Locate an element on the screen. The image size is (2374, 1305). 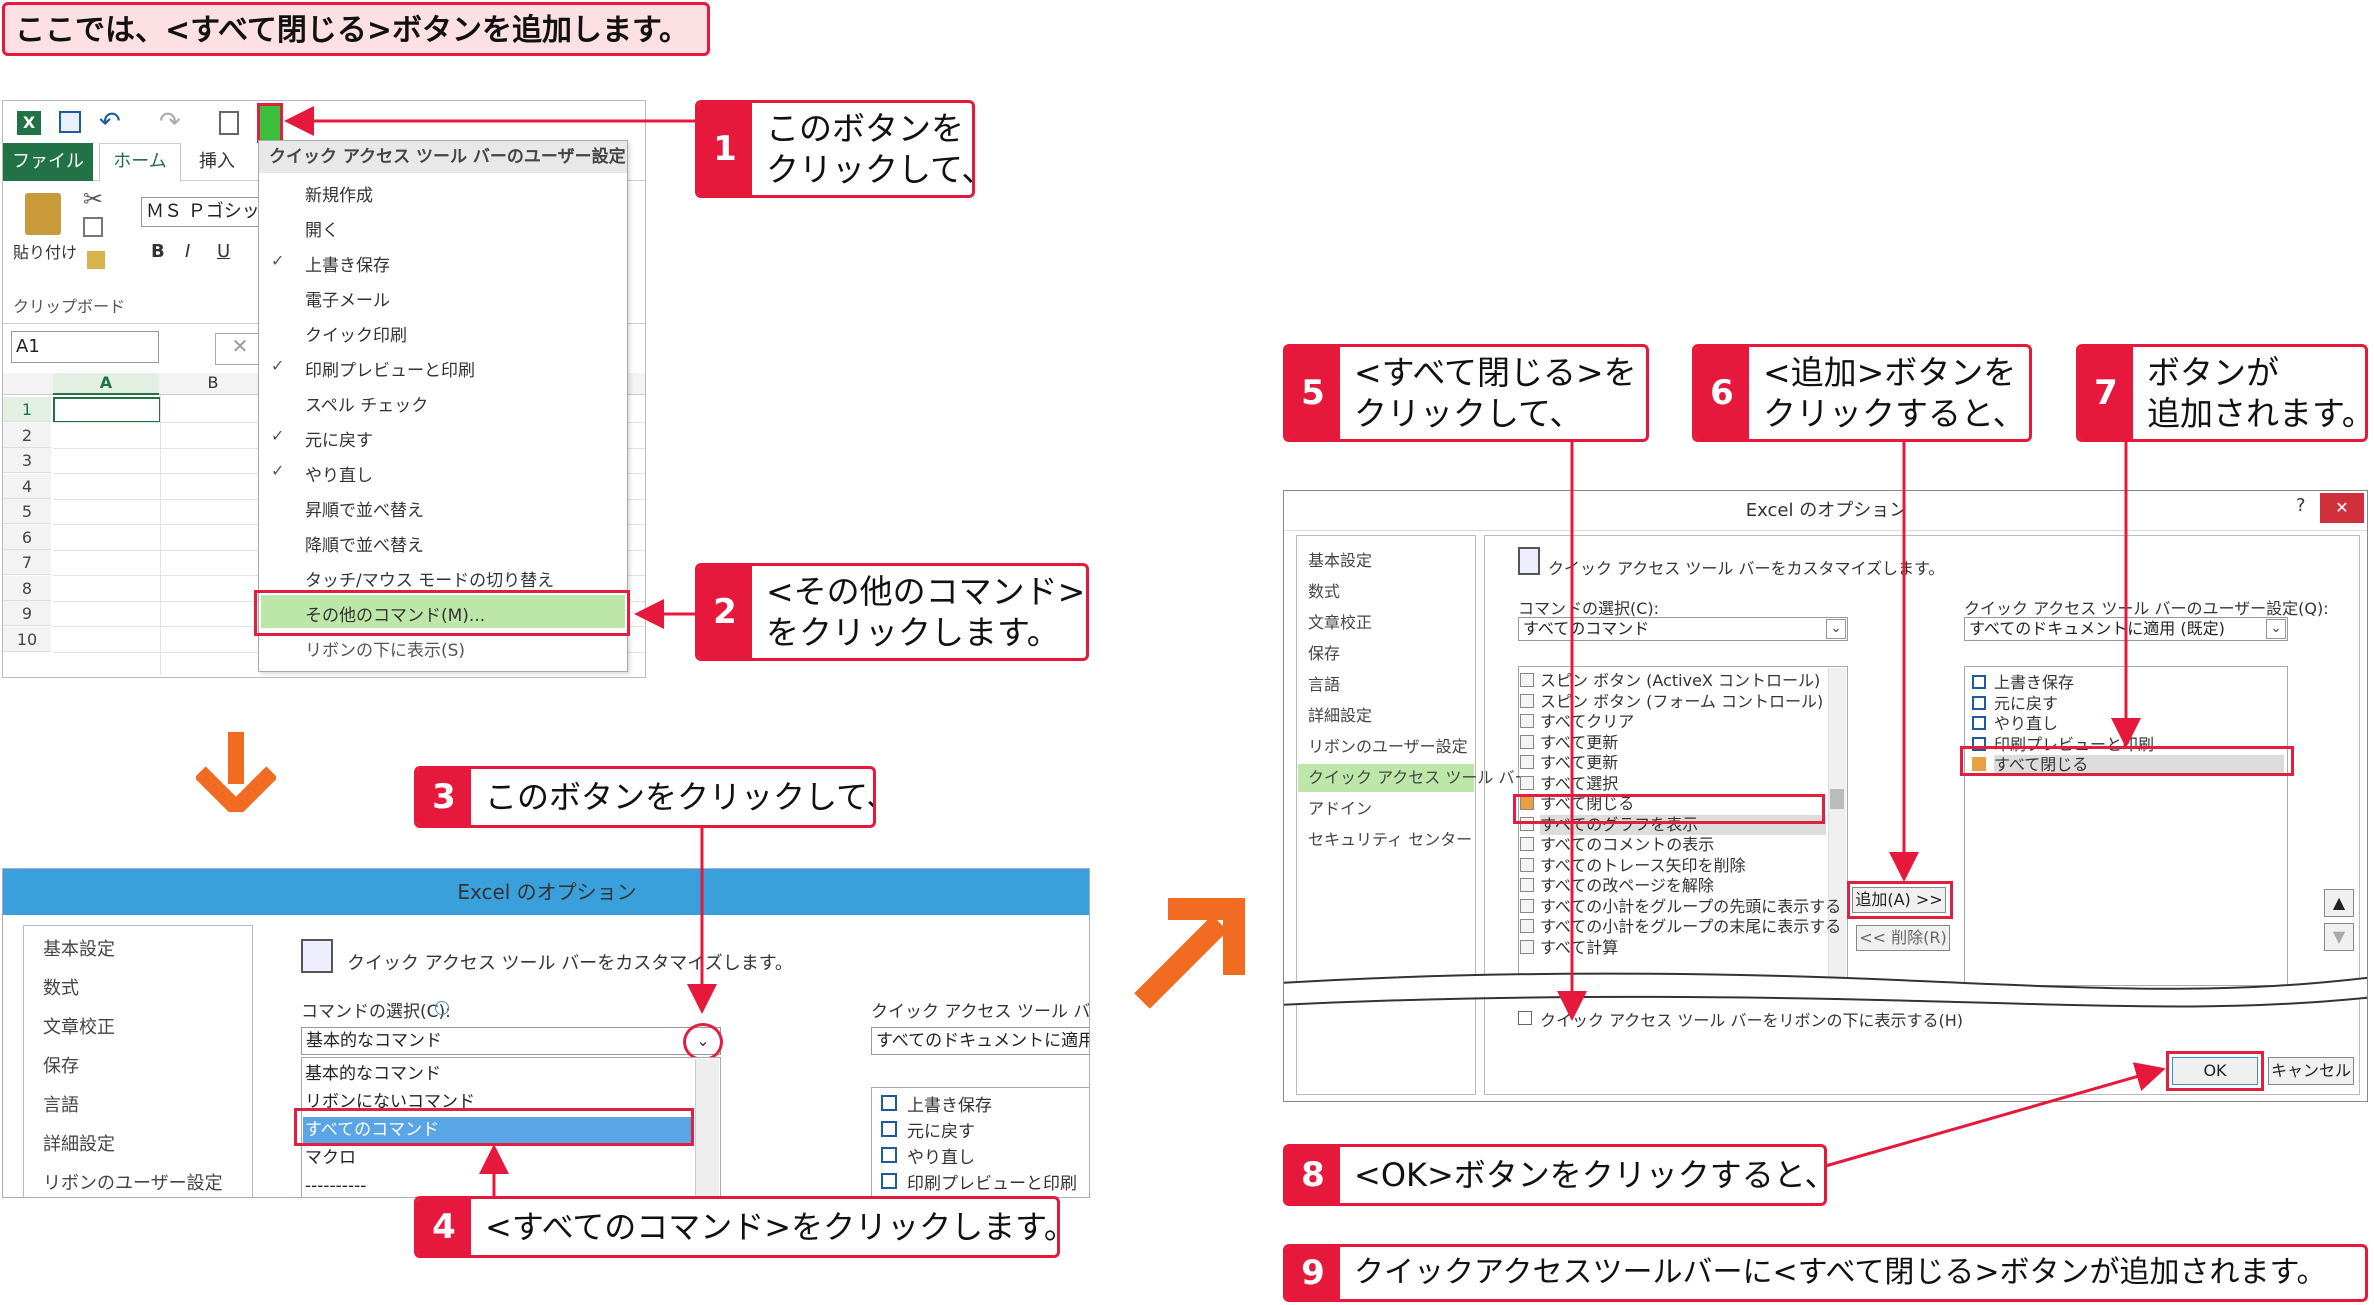
options-2-sidebar-item: 詳細設定 is located at coordinates (1386, 716).